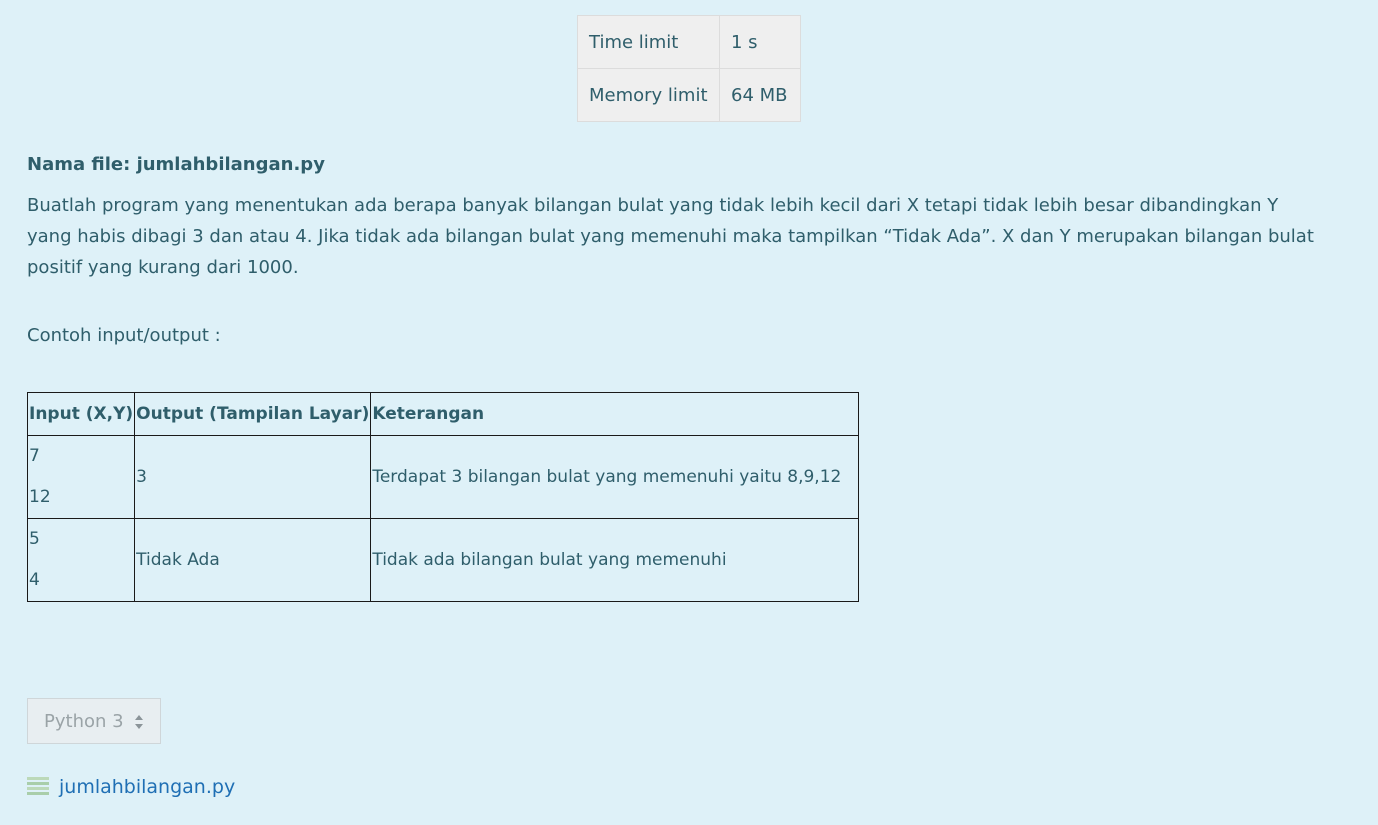 This screenshot has width=1378, height=825. Describe the element at coordinates (147, 787) in the screenshot. I see `submission-file-link: jumlahbilangan.py` at that location.